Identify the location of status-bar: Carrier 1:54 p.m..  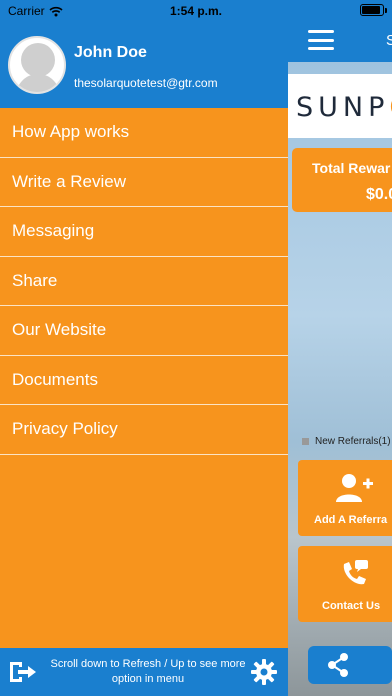
(196, 11).